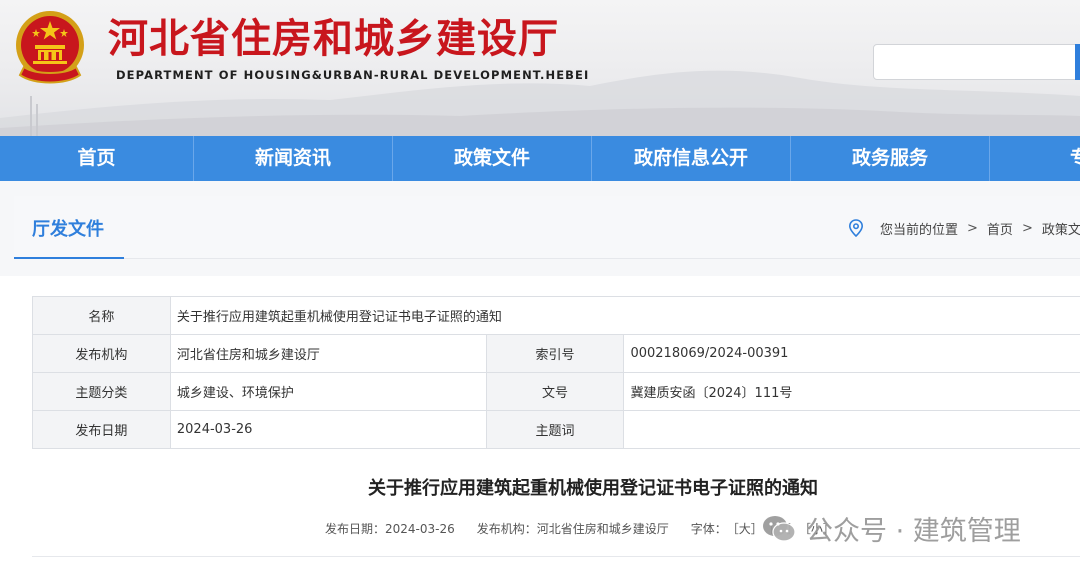 This screenshot has height=572, width=1080. What do you see at coordinates (328, 429) in the screenshot?
I see `field-value-date: 2024-03-26` at bounding box center [328, 429].